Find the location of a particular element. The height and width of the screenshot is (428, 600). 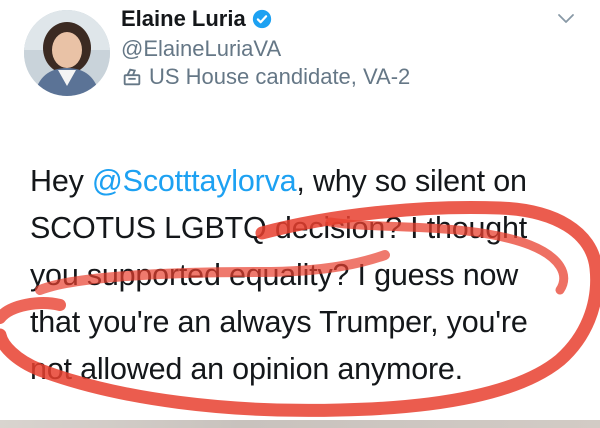

user-handle: @ElaineLuriaVA is located at coordinates (201, 49).